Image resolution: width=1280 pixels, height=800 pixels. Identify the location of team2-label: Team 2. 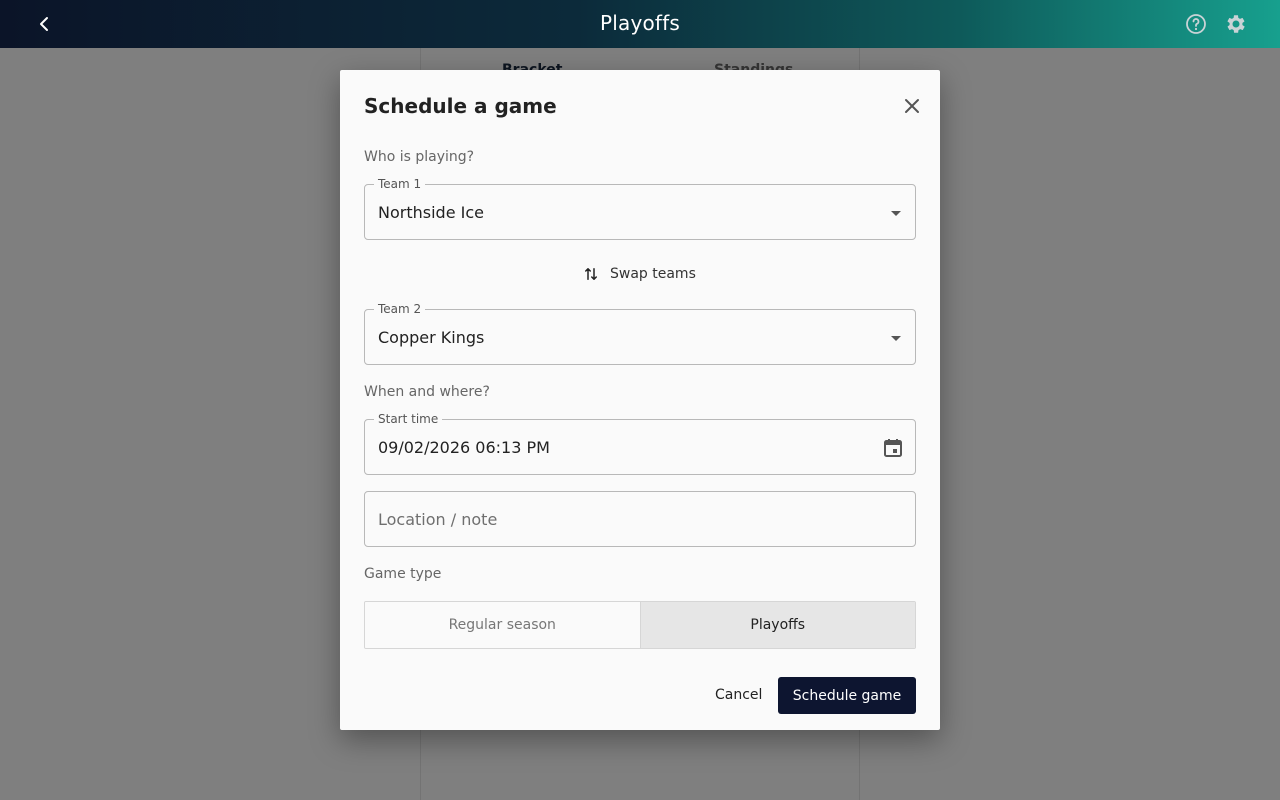
(400, 309).